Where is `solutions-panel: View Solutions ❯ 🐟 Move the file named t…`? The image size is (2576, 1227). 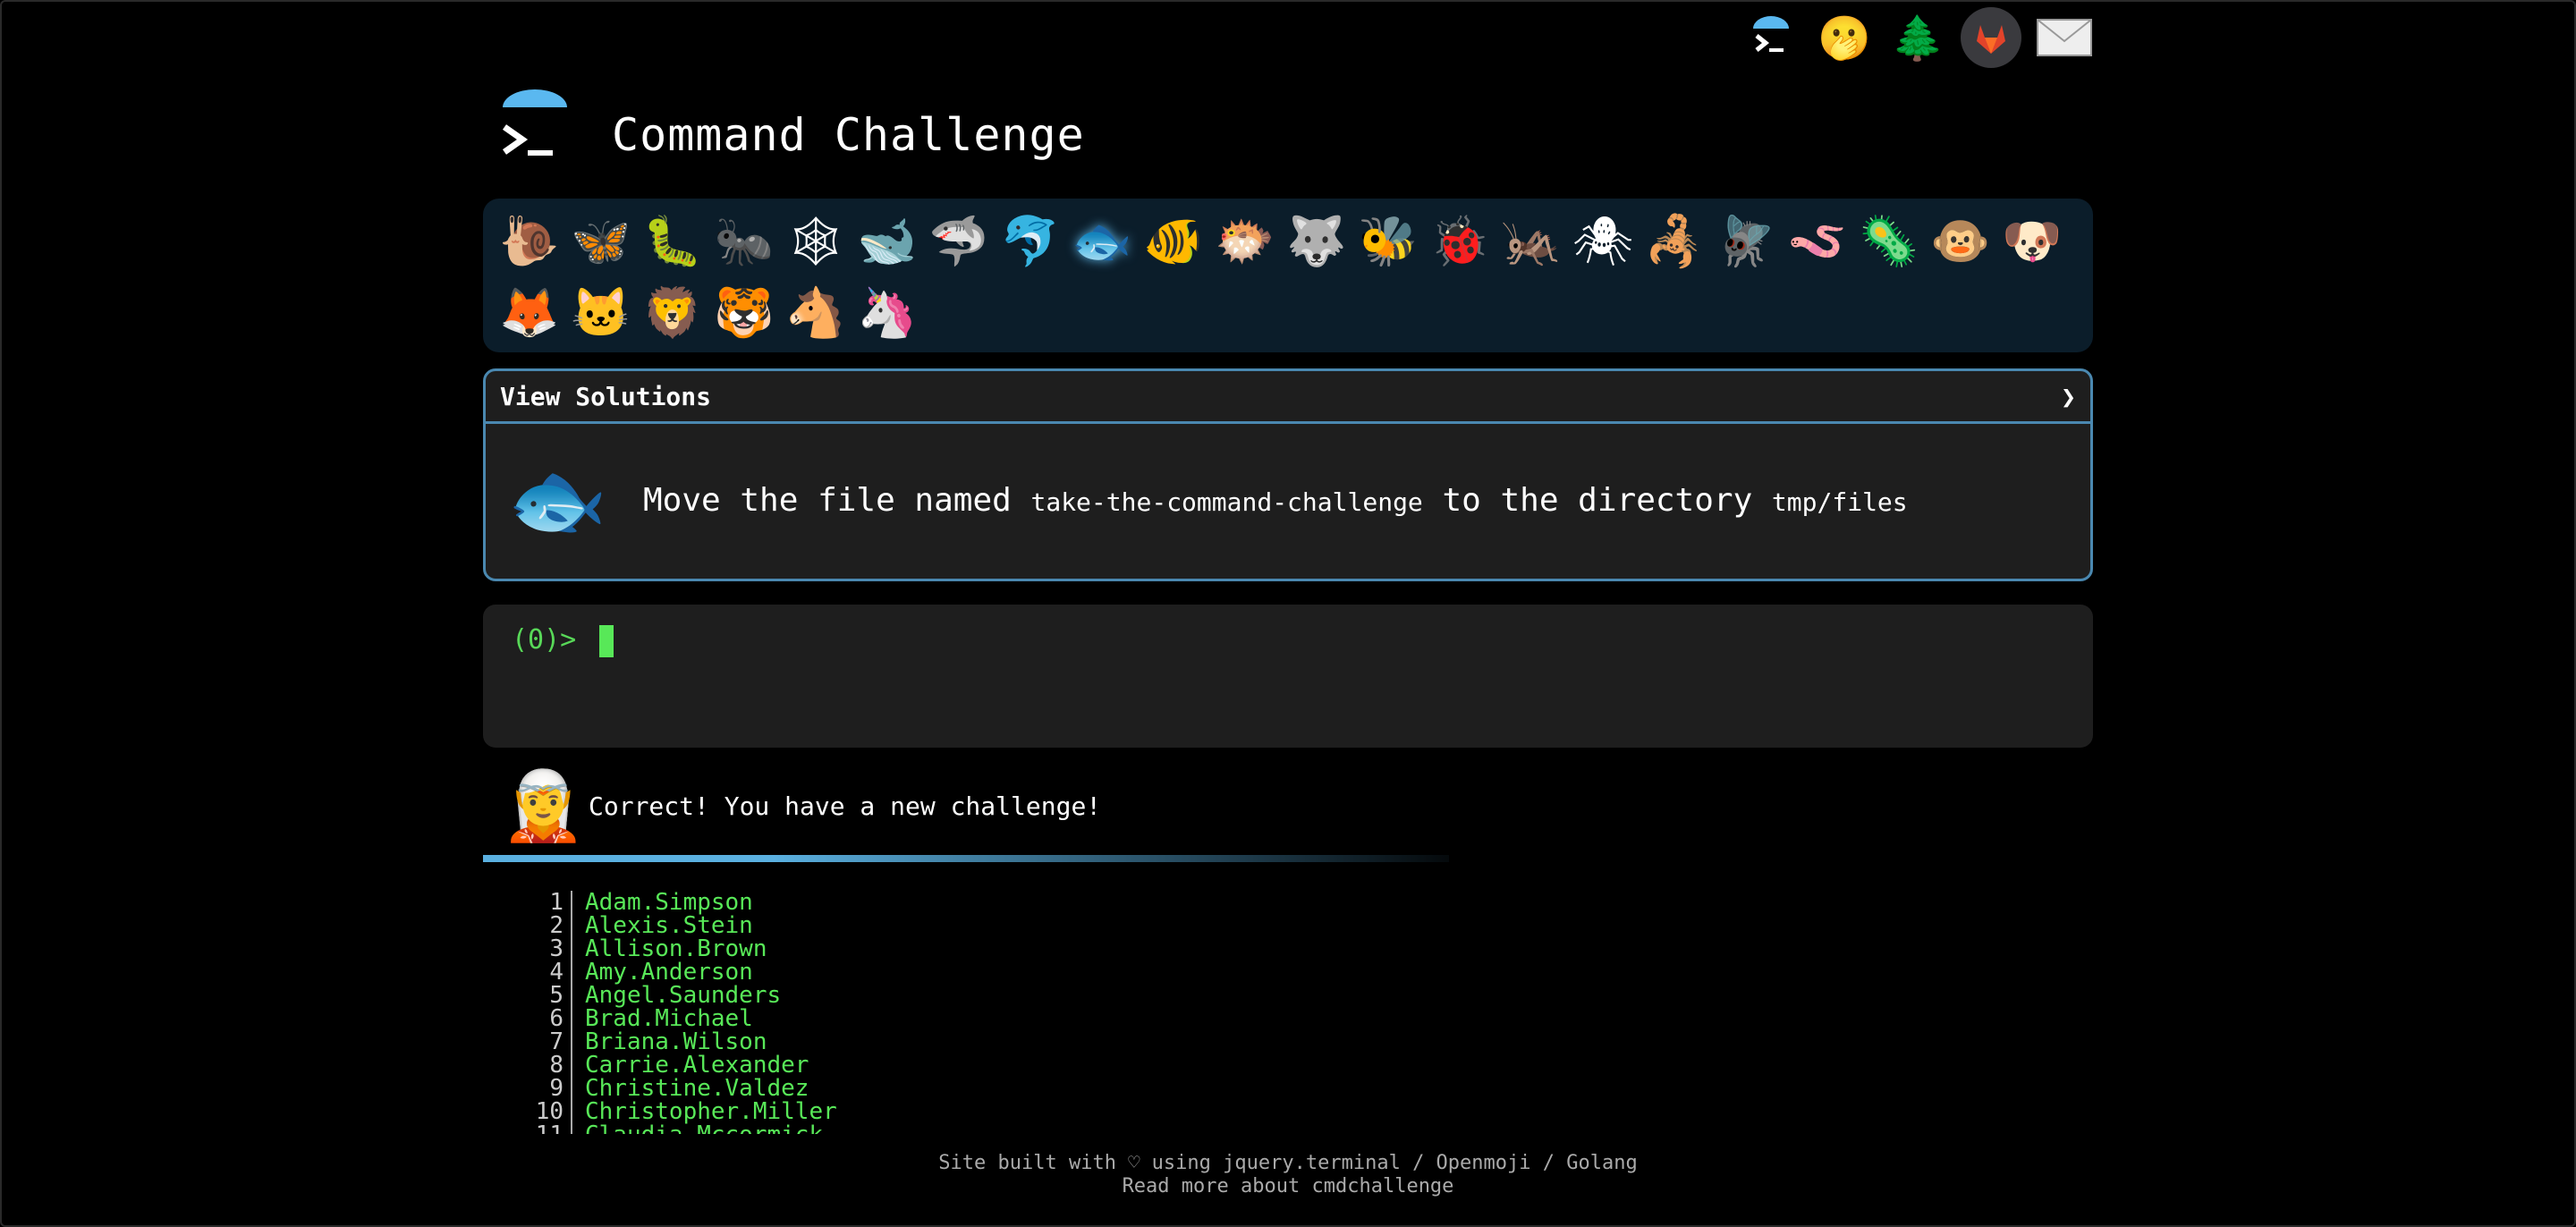 solutions-panel: View Solutions ❯ 🐟 Move the file named t… is located at coordinates (1288, 475).